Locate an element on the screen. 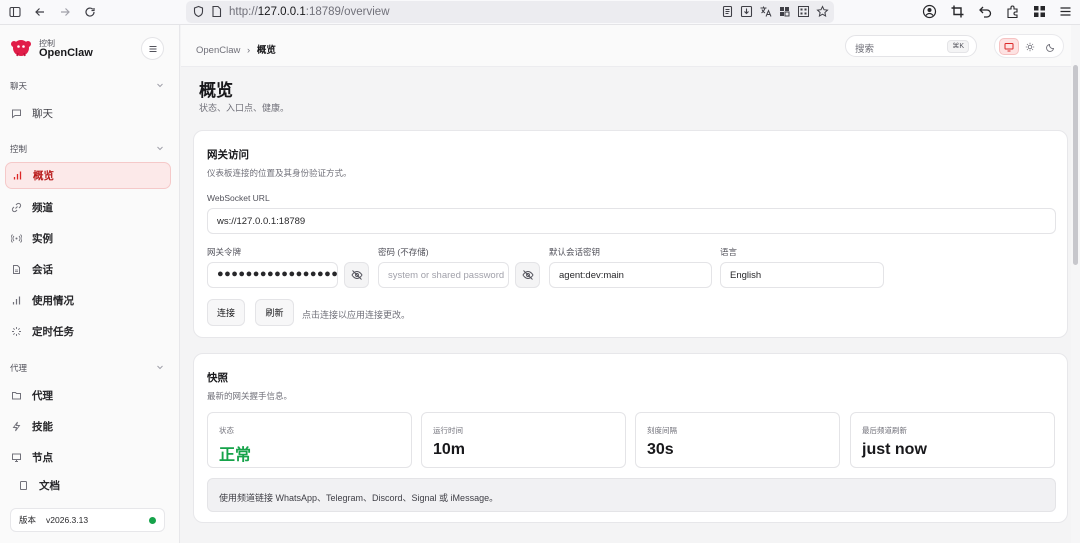 Image resolution: width=1080 pixels, height=543 pixels. url-text: http://127.0.0.1:18789/overview is located at coordinates (309, 12).